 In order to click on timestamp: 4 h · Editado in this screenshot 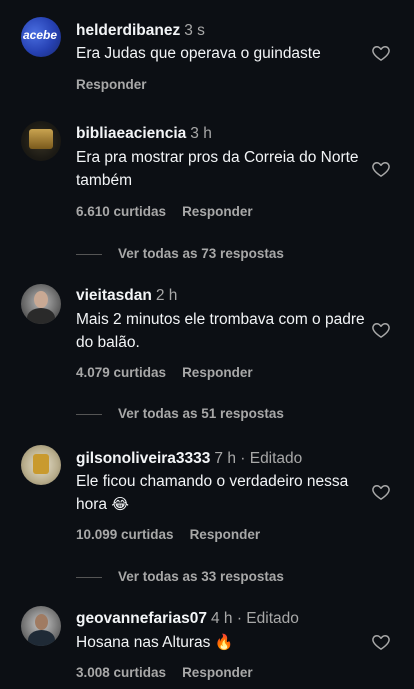, I will do `click(254, 618)`.